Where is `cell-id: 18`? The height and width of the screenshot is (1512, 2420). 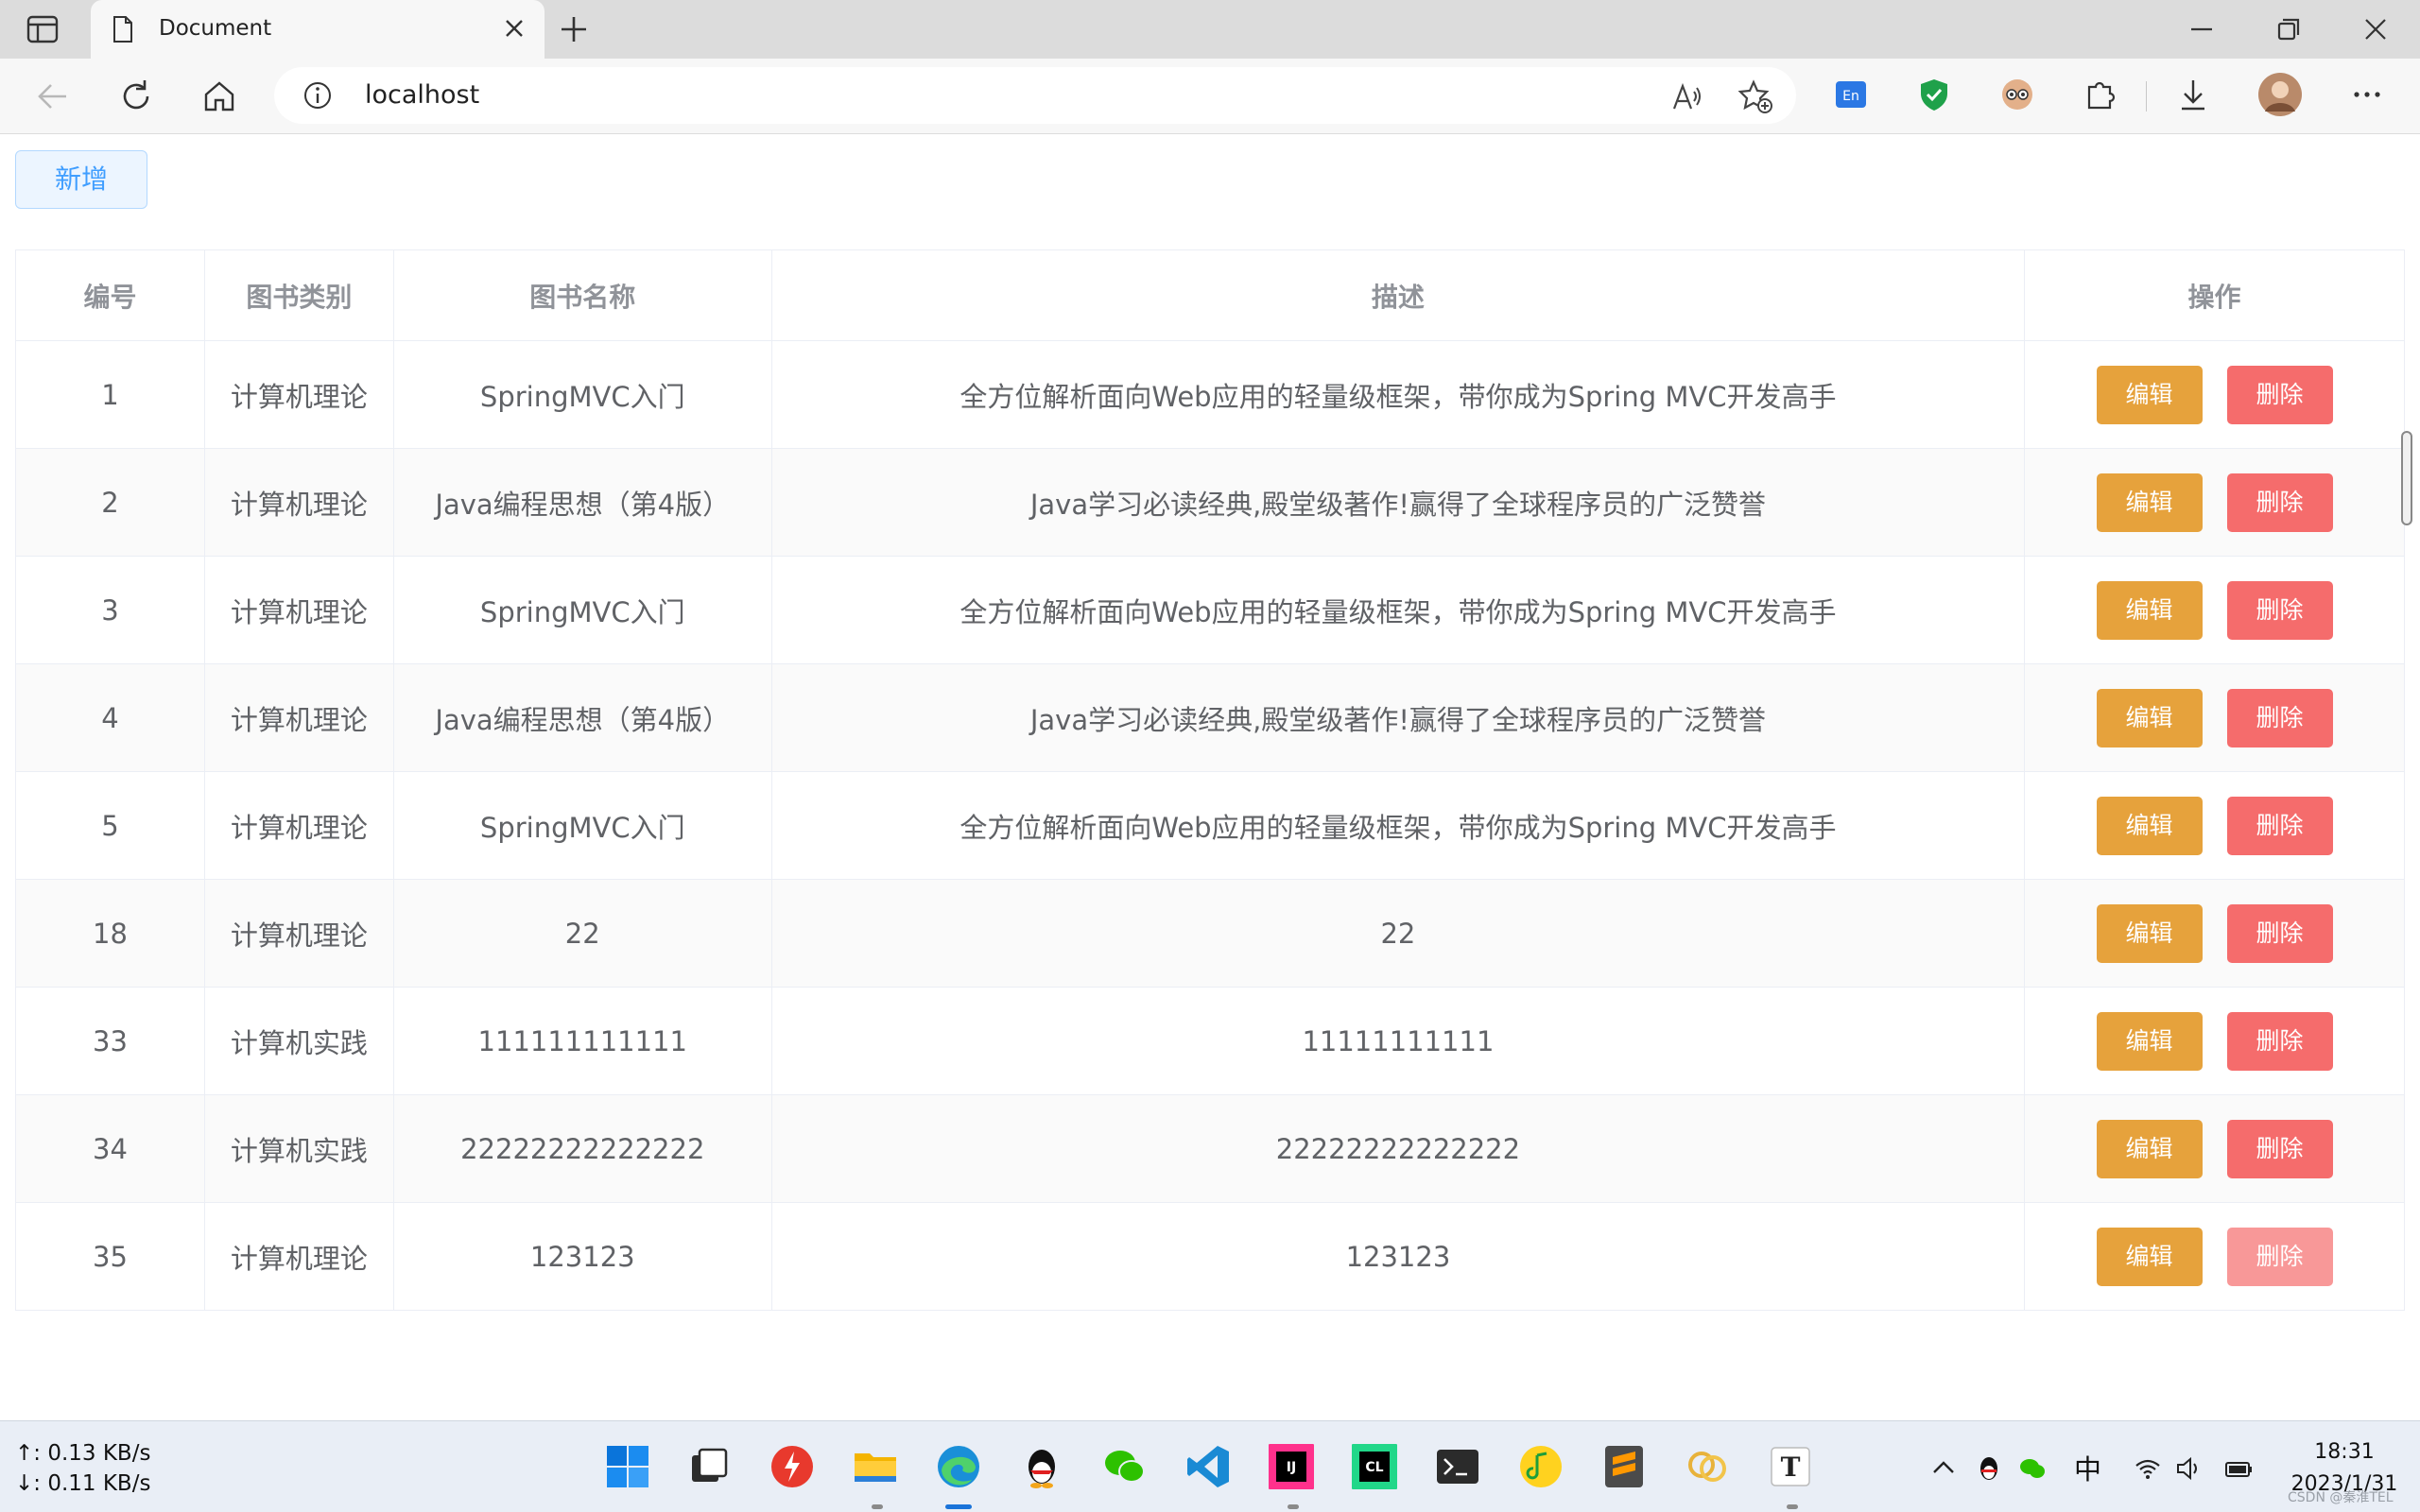 cell-id: 18 is located at coordinates (110, 933).